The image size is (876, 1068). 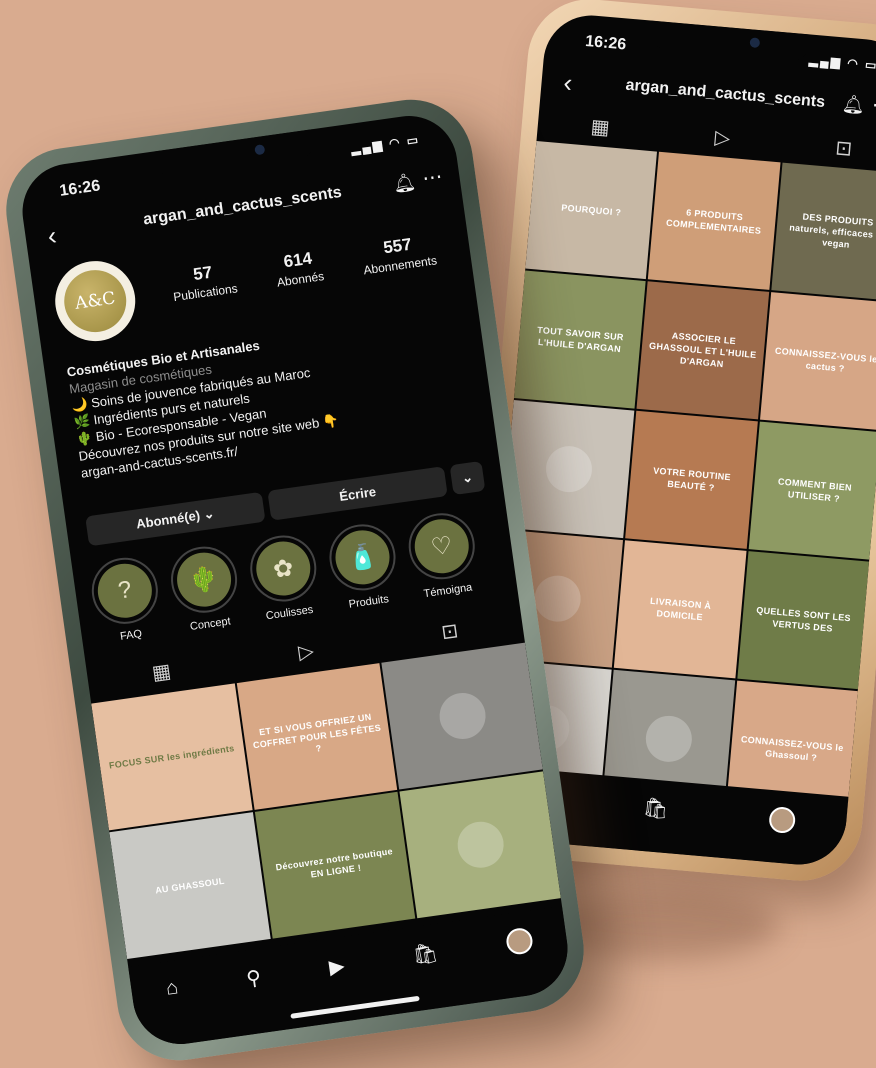 I want to click on profile-avatar: A&C, so click(x=95, y=301).